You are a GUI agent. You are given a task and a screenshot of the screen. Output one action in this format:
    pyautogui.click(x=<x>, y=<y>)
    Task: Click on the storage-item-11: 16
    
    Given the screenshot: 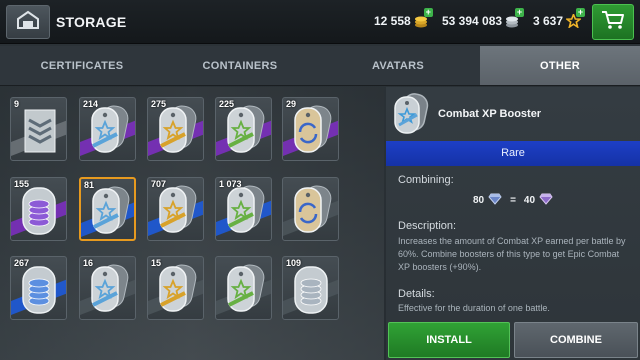 What is the action you would take?
    pyautogui.click(x=107, y=288)
    